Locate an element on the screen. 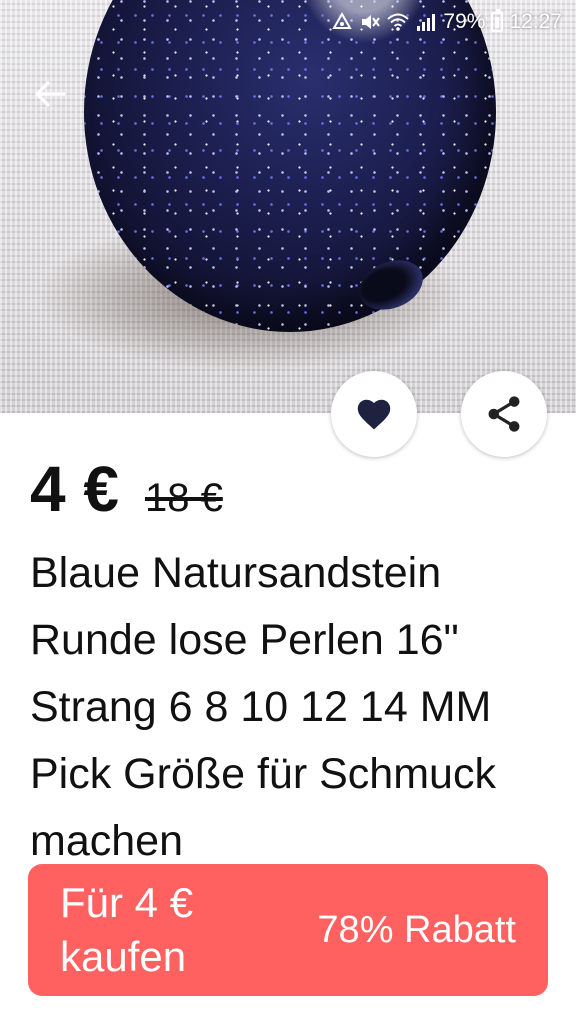 This screenshot has width=576, height=1024. share-icon is located at coordinates (504, 414).